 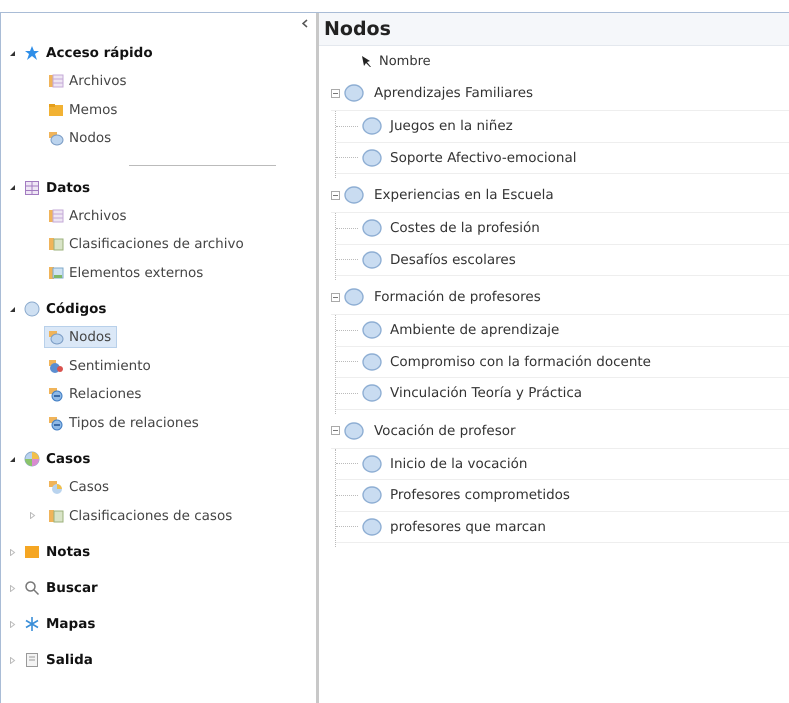 I want to click on nav-item: Relaciones, so click(x=96, y=394).